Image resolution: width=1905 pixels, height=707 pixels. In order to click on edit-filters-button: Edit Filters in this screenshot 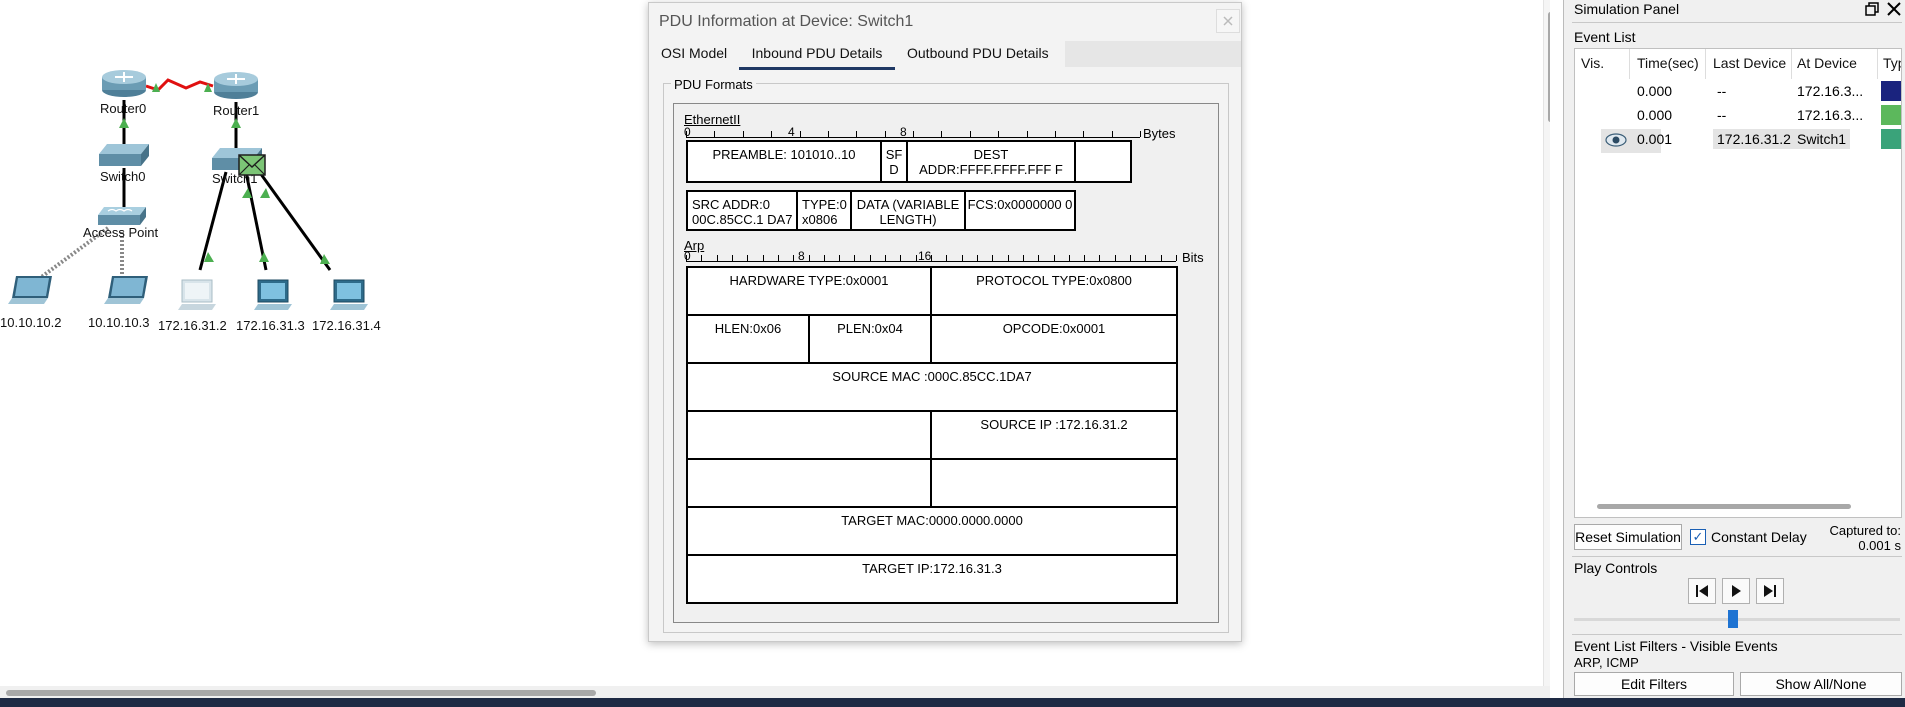, I will do `click(1654, 684)`.